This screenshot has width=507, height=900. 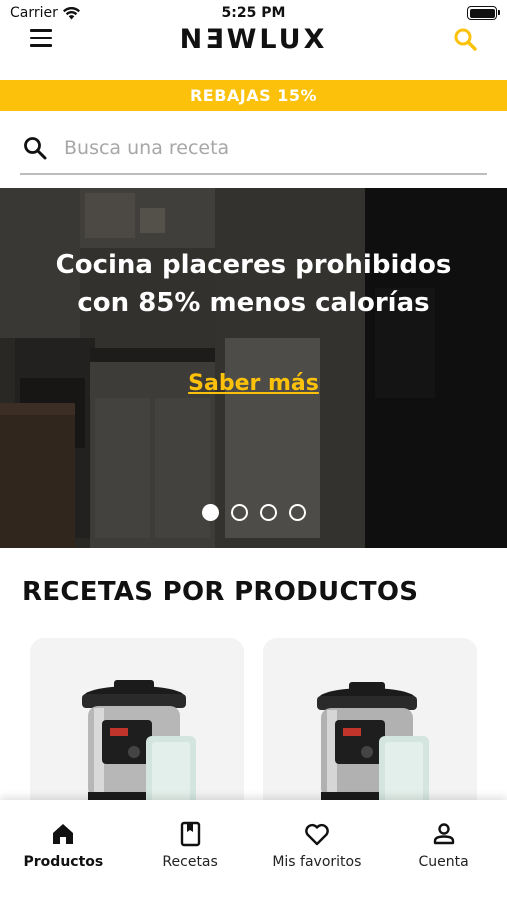 I want to click on app-header: NƎWLUX, so click(x=253, y=49).